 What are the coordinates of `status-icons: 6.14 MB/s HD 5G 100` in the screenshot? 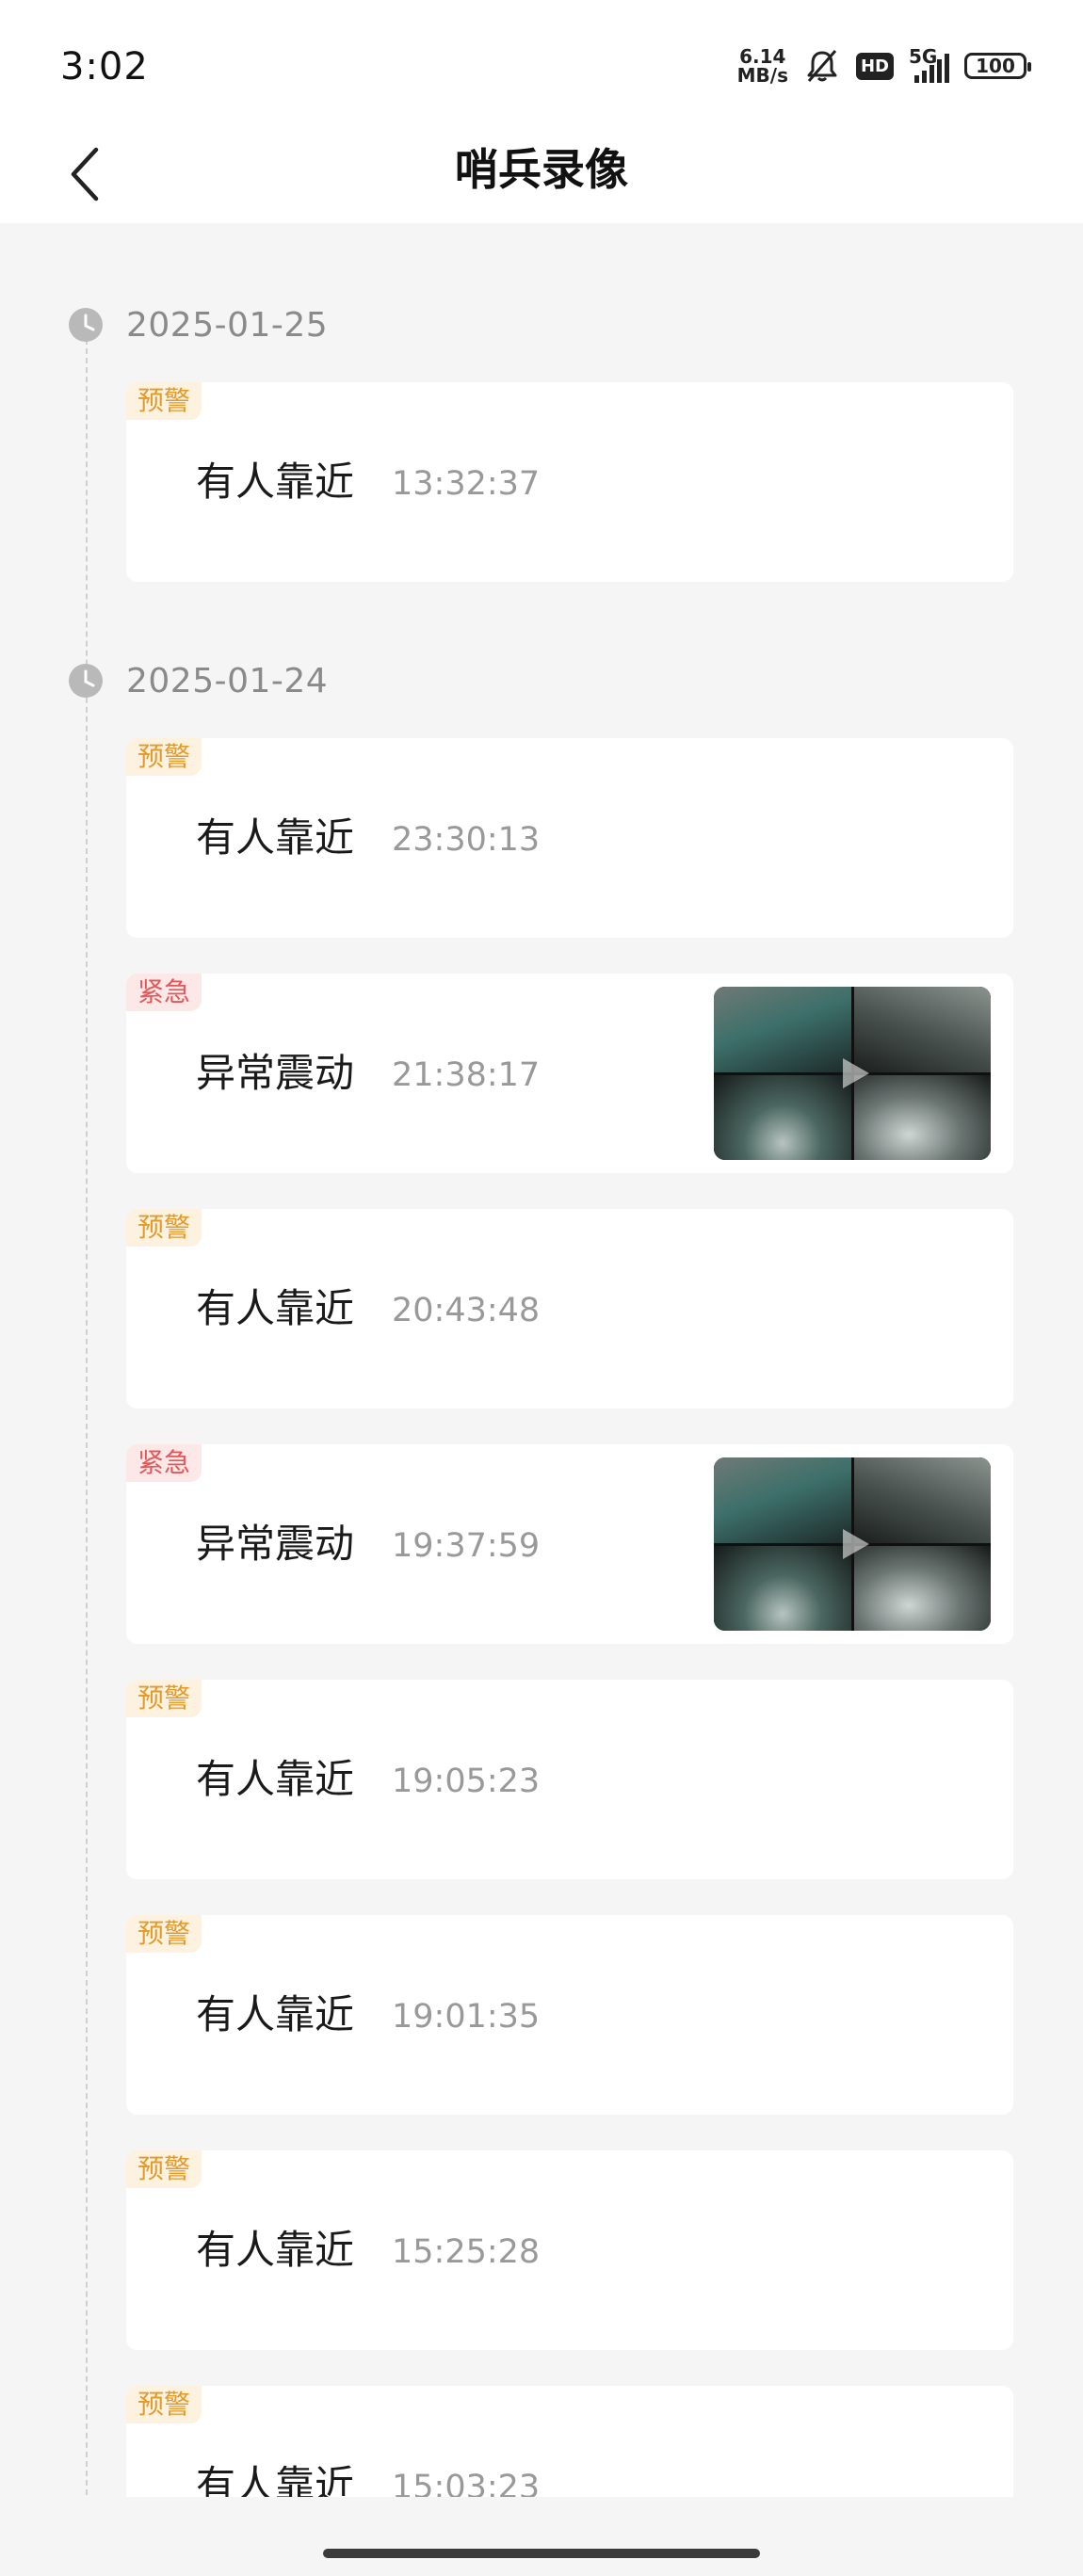 It's located at (884, 65).